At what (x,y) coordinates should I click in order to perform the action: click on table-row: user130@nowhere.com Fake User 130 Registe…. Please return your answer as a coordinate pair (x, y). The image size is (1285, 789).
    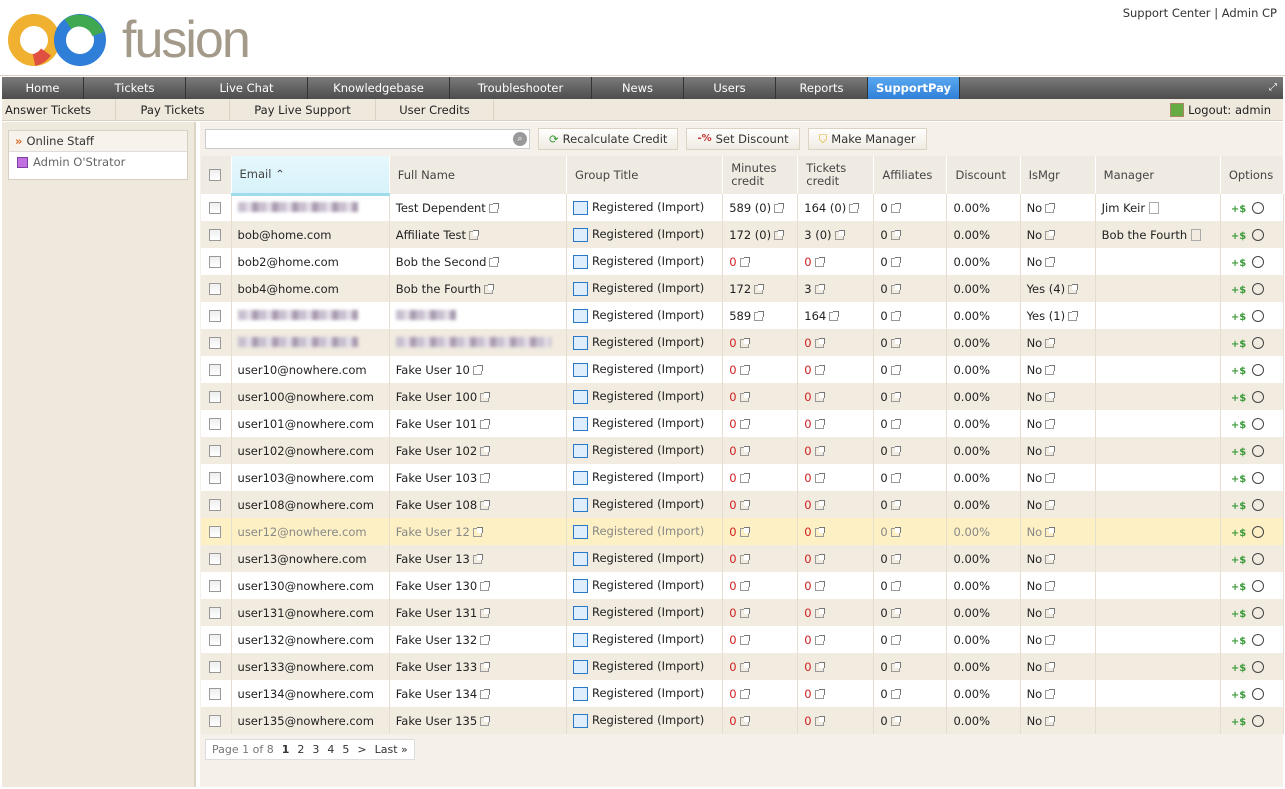
    Looking at the image, I should click on (743, 585).